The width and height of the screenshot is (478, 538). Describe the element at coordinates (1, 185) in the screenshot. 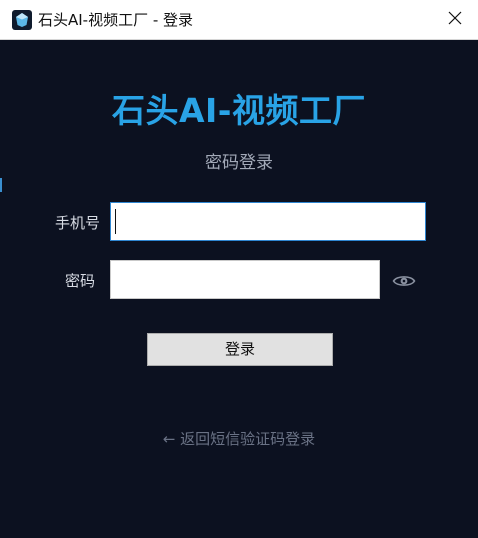

I see `edge-marker` at that location.